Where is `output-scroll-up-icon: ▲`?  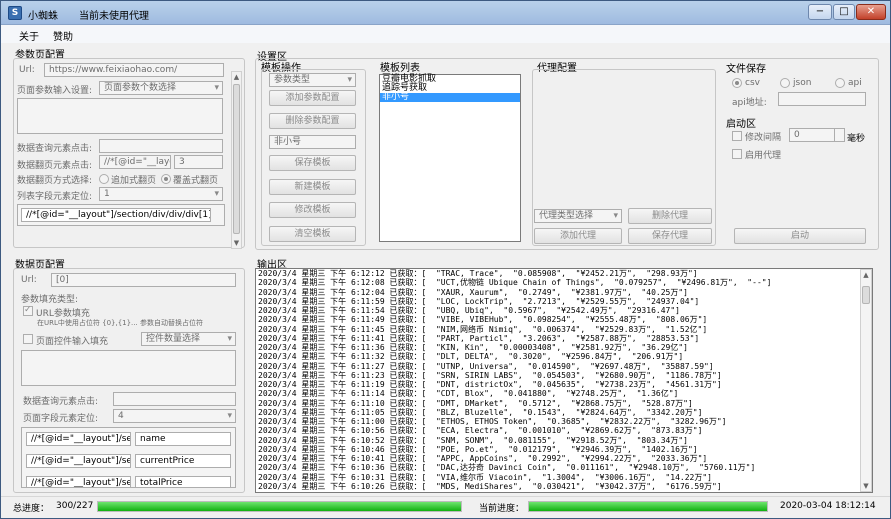 output-scroll-up-icon: ▲ is located at coordinates (866, 275).